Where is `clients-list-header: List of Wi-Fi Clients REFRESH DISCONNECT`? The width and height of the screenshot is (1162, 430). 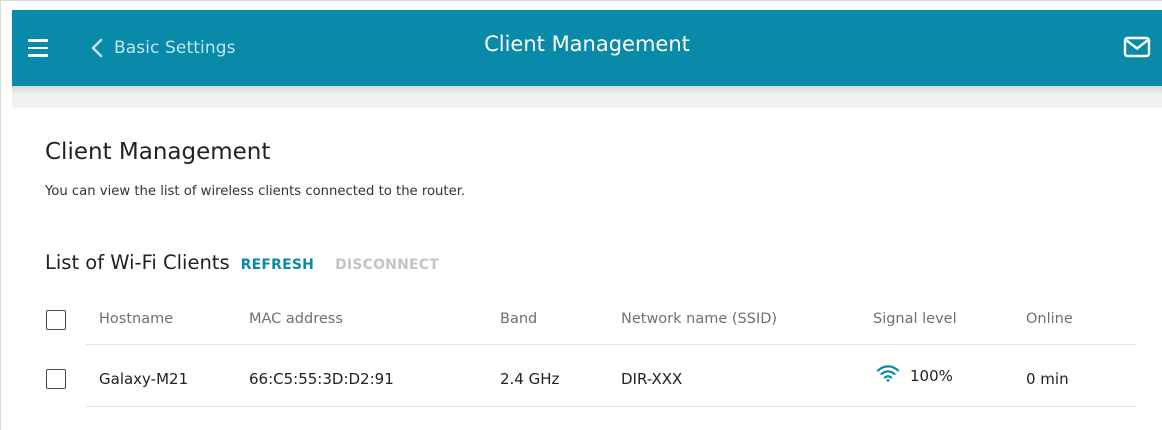
clients-list-header: List of Wi-Fi Clients REFRESH DISCONNECT is located at coordinates (242, 262).